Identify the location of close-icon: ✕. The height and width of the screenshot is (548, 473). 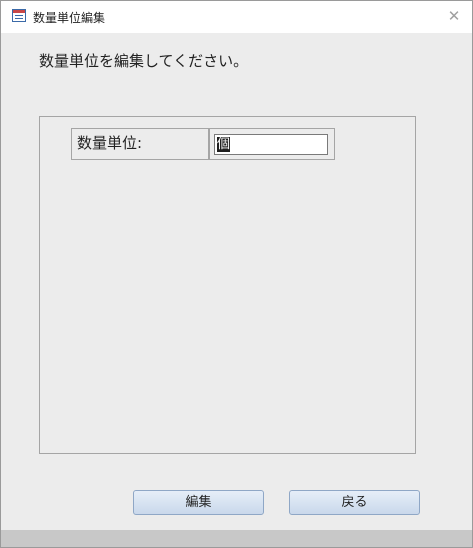
(454, 16).